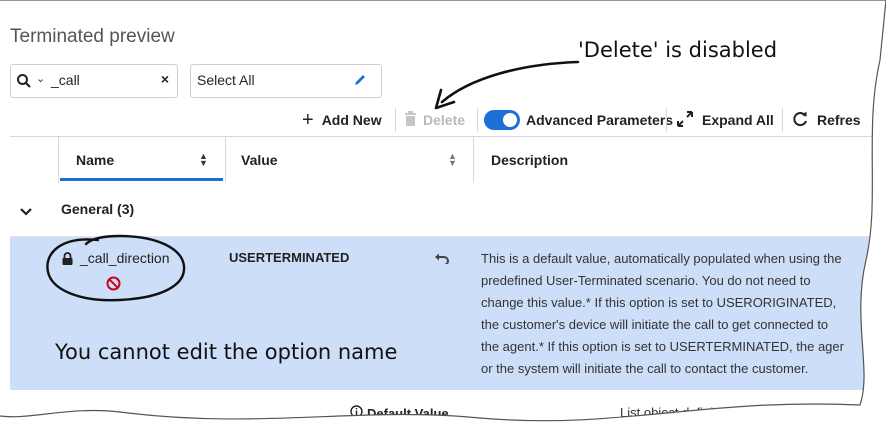  Describe the element at coordinates (678, 50) in the screenshot. I see `callout-delete-disabled: 'Delete' is disabled` at that location.